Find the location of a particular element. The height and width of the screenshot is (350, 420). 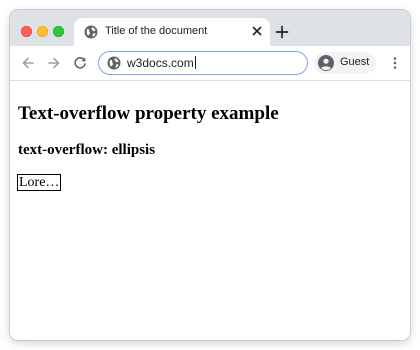

page-subheading: text-overflow: ellipsis is located at coordinates (87, 150).